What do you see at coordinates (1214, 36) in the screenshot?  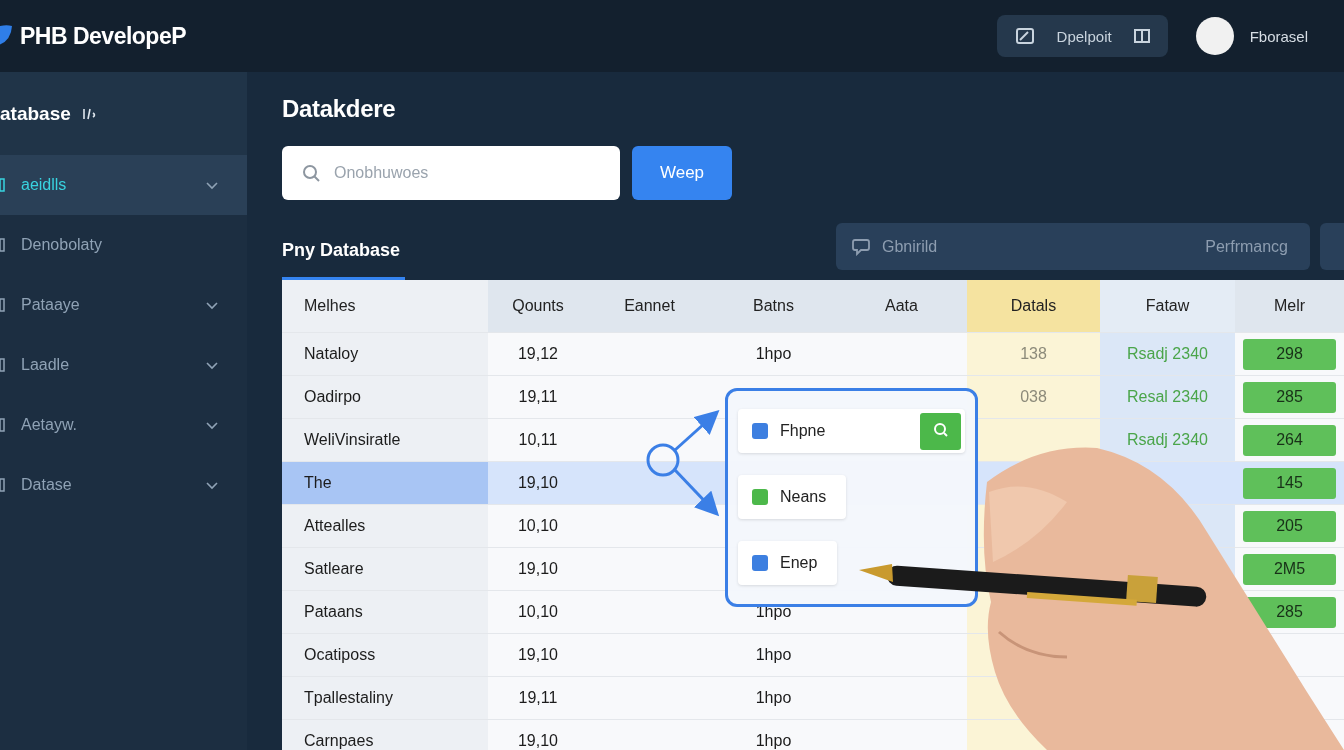 I see `avatar` at bounding box center [1214, 36].